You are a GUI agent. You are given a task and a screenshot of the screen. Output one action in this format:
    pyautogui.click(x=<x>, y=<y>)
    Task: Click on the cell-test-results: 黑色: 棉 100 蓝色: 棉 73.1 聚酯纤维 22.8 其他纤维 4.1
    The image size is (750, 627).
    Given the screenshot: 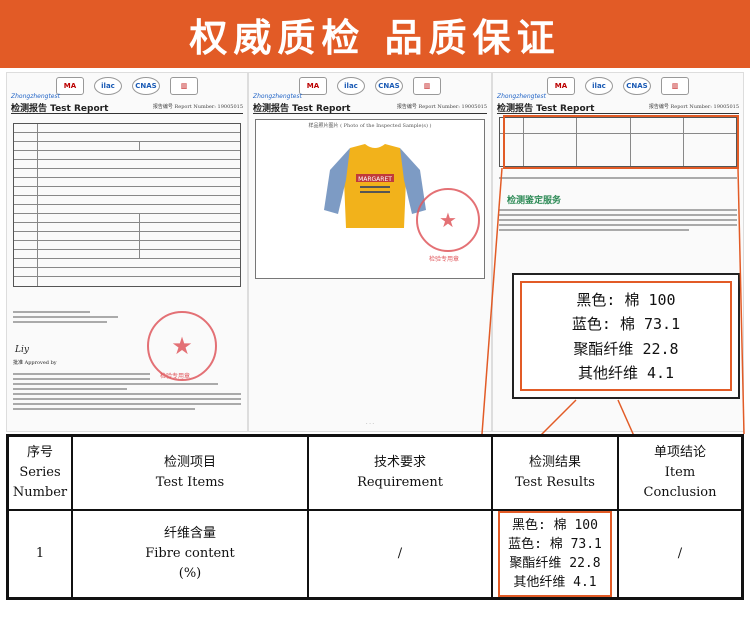 What is the action you would take?
    pyautogui.click(x=556, y=554)
    